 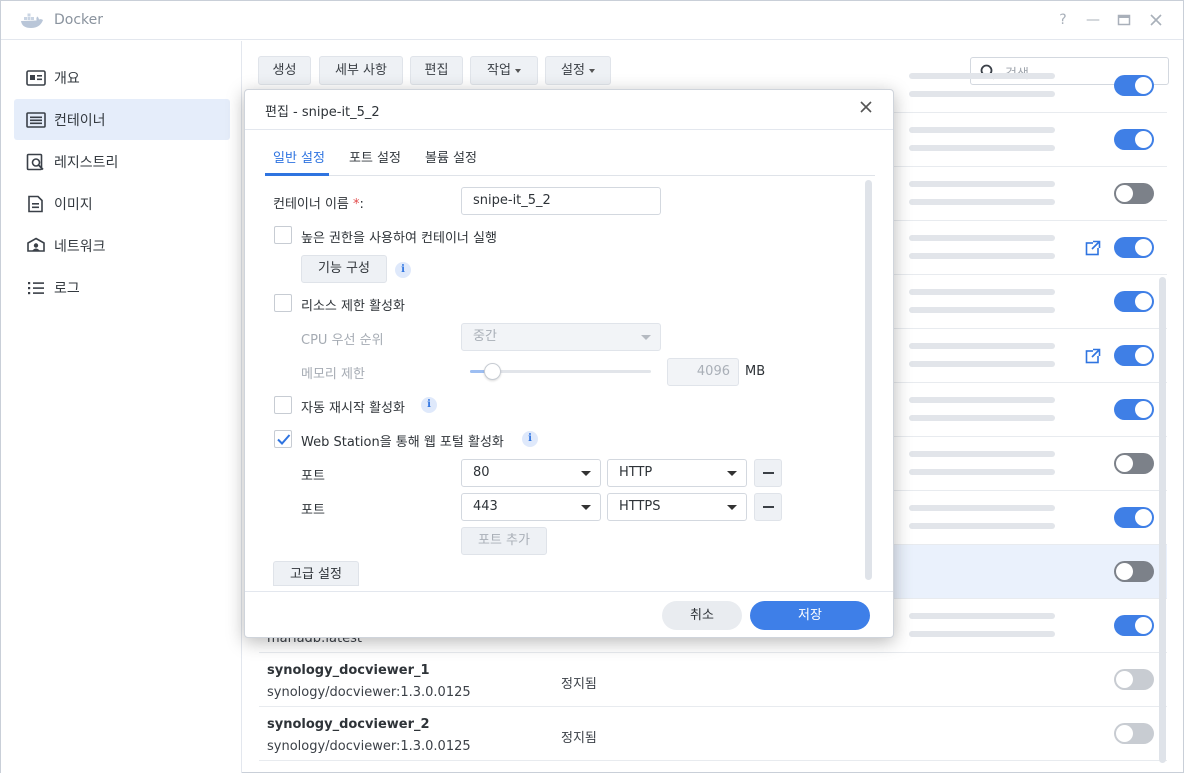 What do you see at coordinates (80, 121) in the screenshot?
I see `sidebar-item-label: 컨테이너` at bounding box center [80, 121].